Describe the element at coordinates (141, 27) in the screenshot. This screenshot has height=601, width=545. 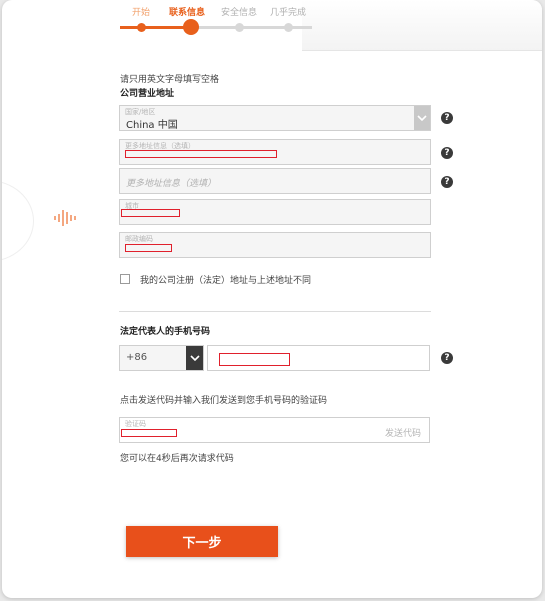
I see `step-dot-start` at that location.